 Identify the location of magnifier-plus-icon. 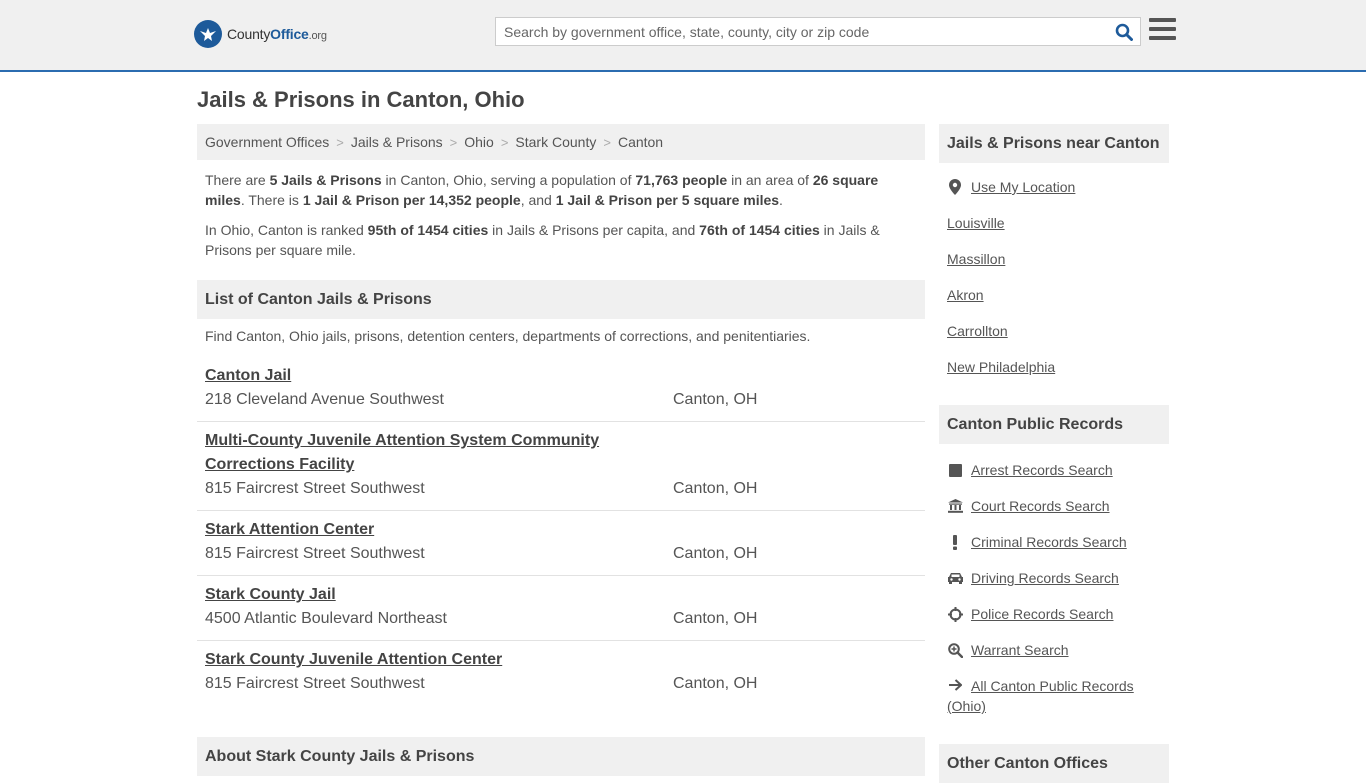
(955, 650).